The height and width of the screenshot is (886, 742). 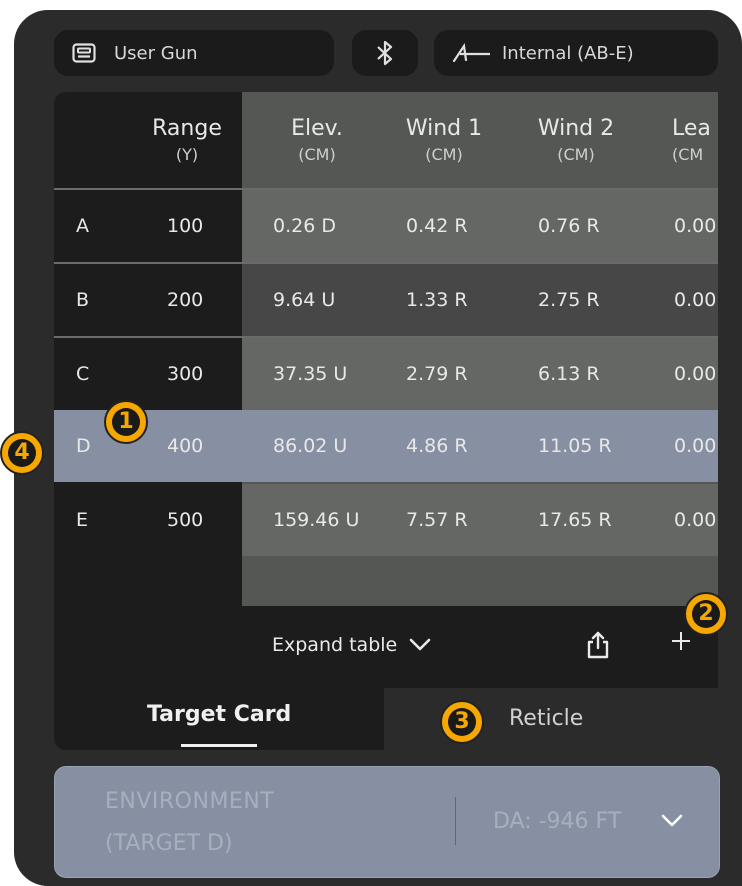 What do you see at coordinates (568, 53) in the screenshot?
I see `source-label: Internal (AB-E)` at bounding box center [568, 53].